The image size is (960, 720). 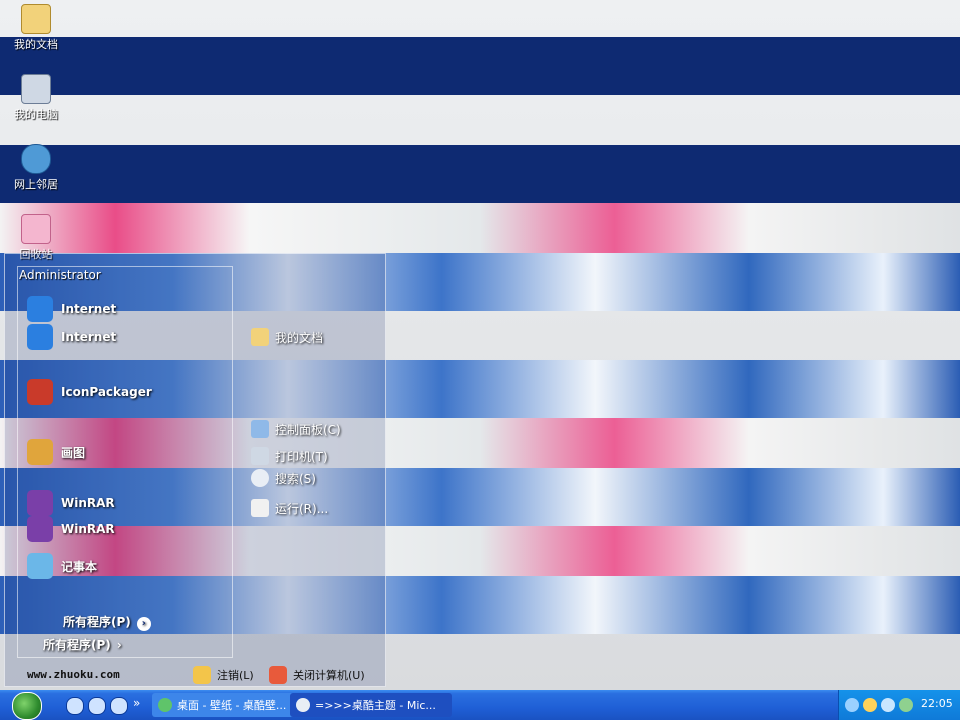 What do you see at coordinates (40, 452) in the screenshot?
I see `paint-icon` at bounding box center [40, 452].